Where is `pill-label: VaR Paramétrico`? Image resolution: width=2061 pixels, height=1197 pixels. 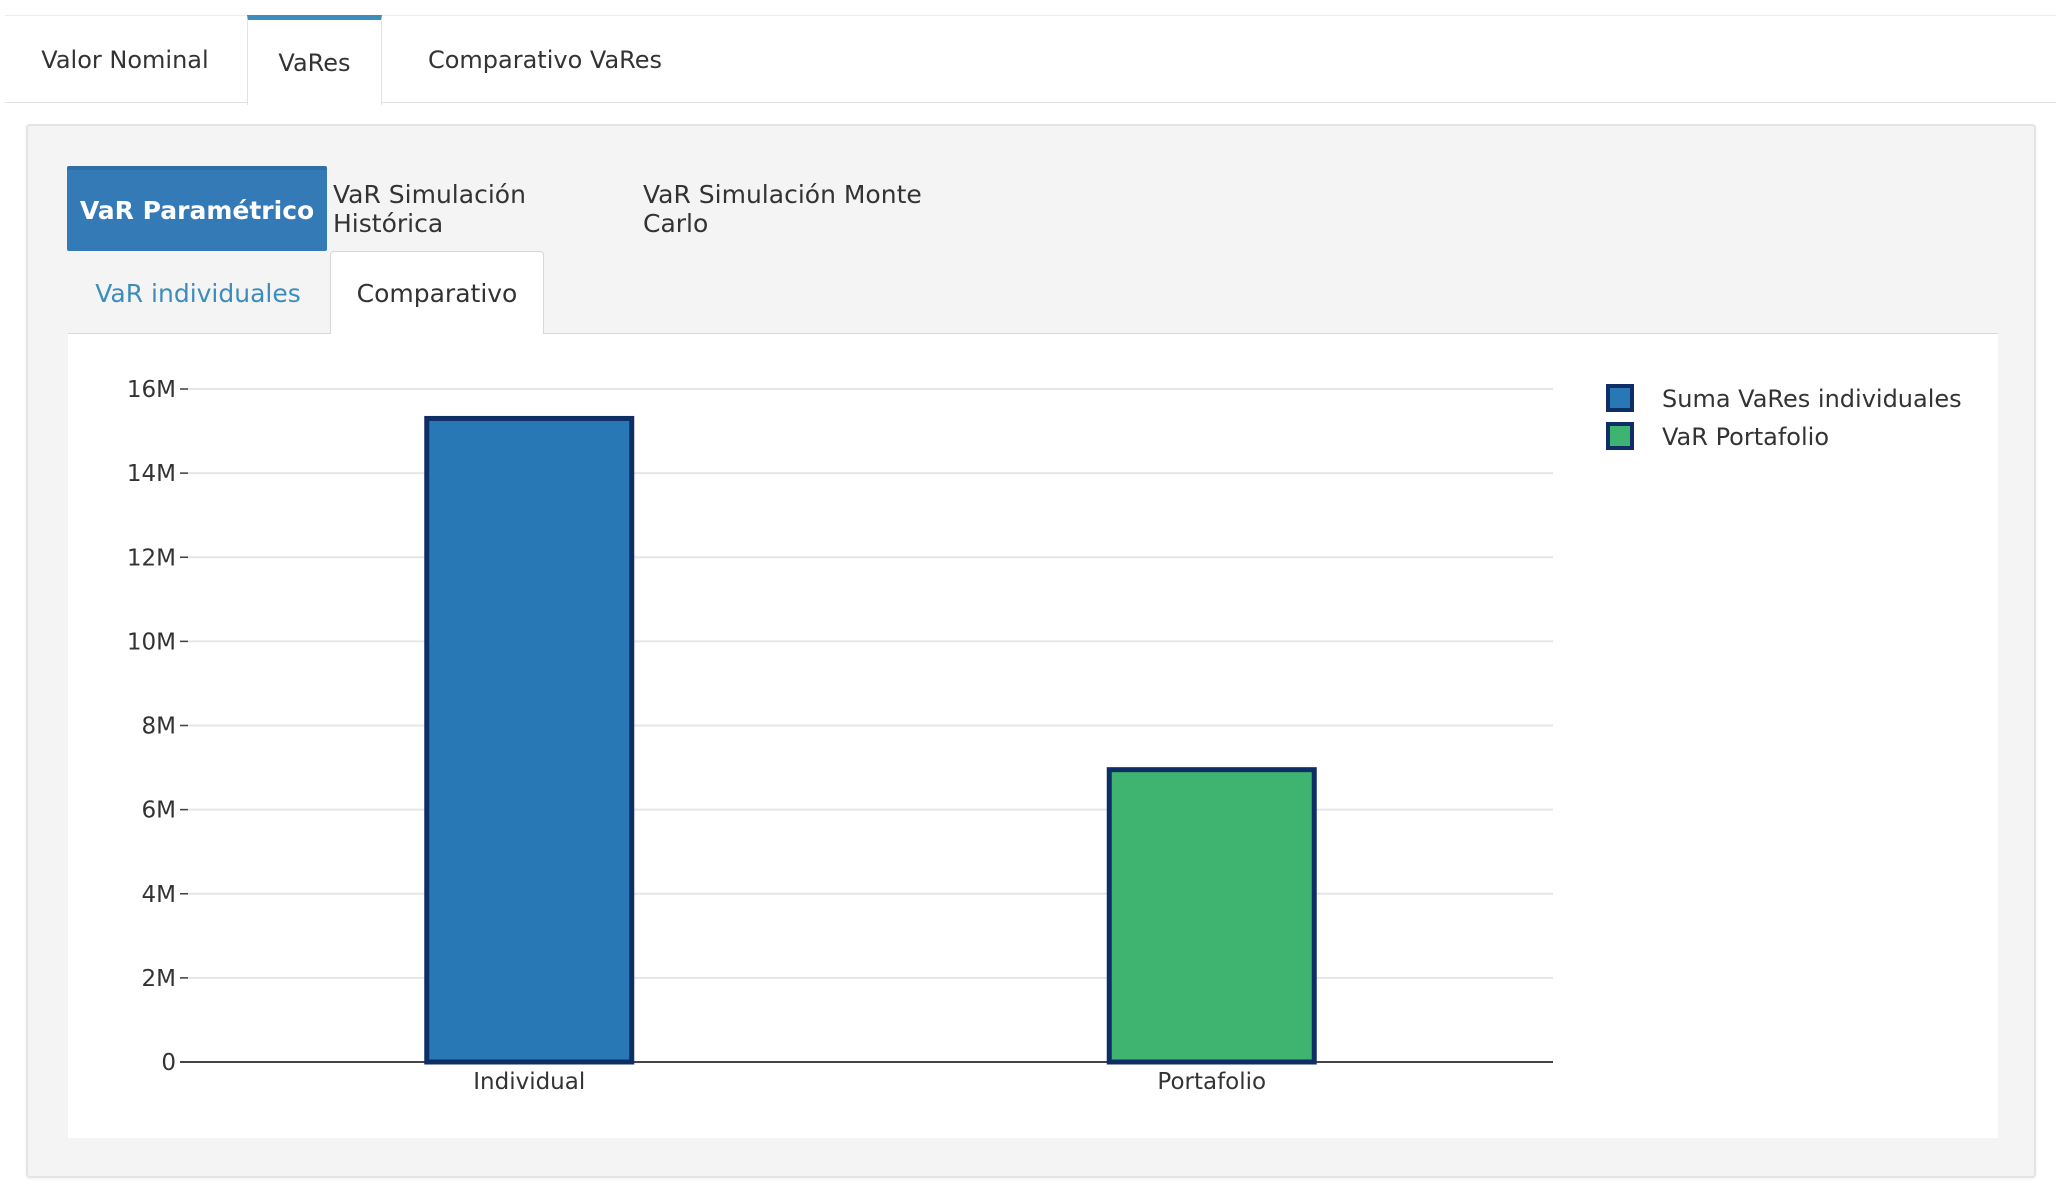 pill-label: VaR Paramétrico is located at coordinates (197, 210).